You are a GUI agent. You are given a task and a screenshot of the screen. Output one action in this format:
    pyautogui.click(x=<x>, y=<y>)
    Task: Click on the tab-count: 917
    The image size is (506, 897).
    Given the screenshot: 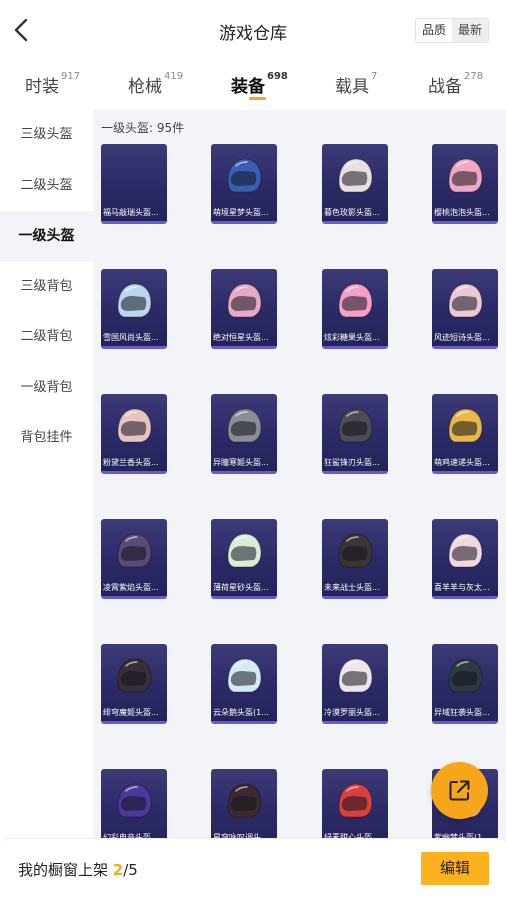 What is the action you would take?
    pyautogui.click(x=71, y=76)
    